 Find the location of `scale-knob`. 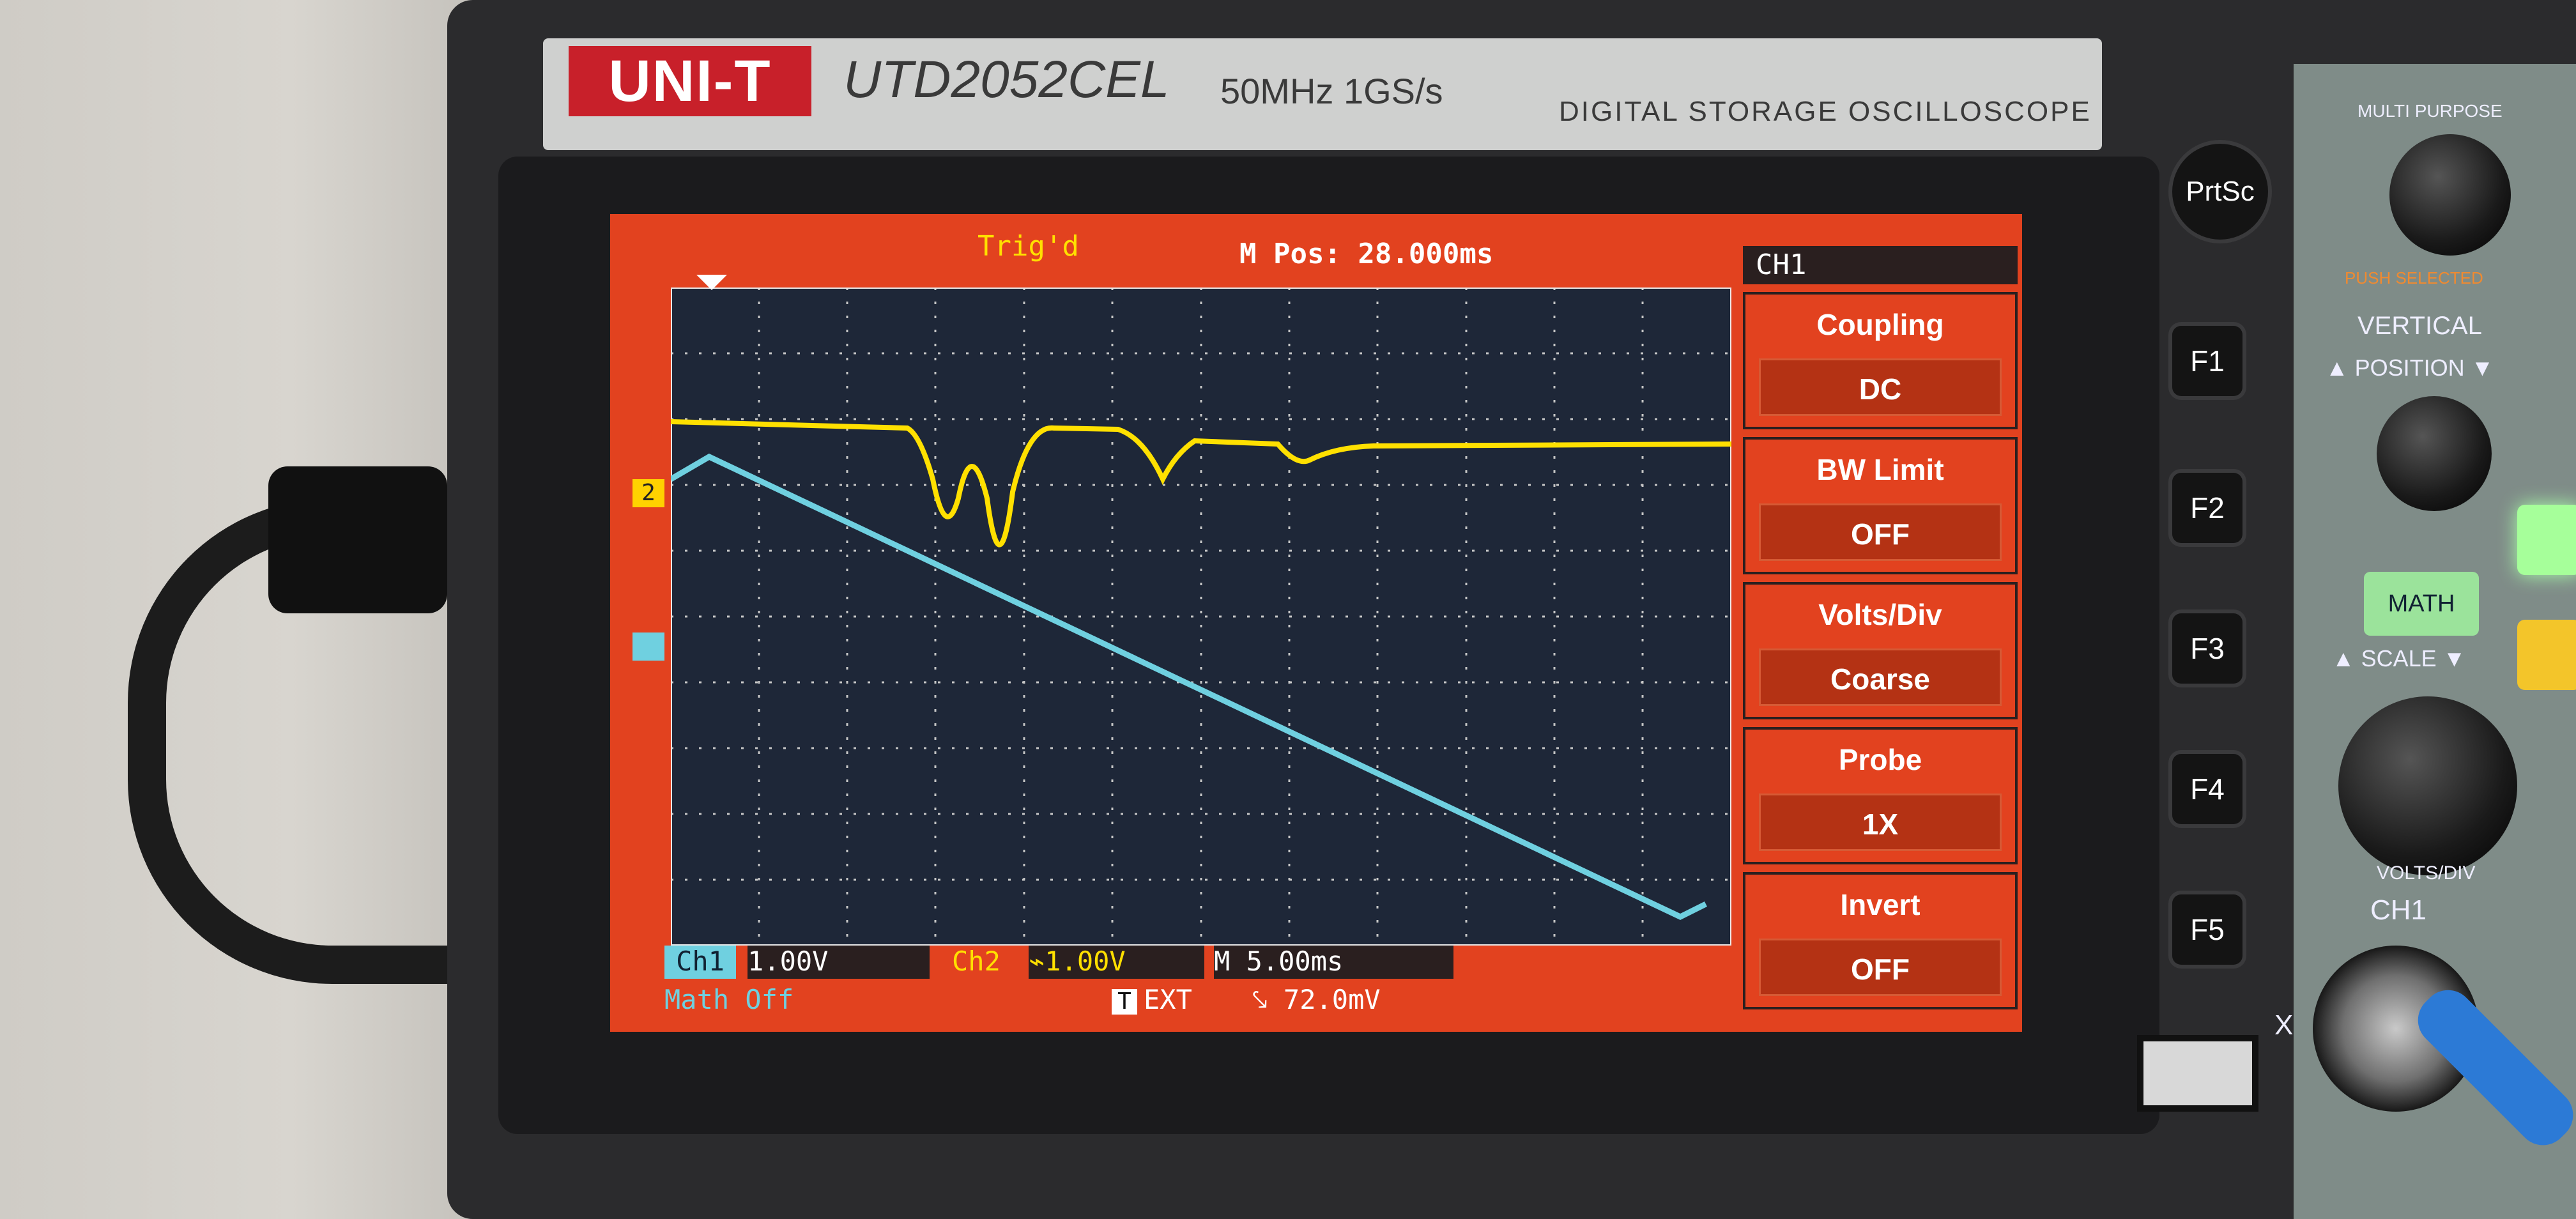

scale-knob is located at coordinates (2427, 785).